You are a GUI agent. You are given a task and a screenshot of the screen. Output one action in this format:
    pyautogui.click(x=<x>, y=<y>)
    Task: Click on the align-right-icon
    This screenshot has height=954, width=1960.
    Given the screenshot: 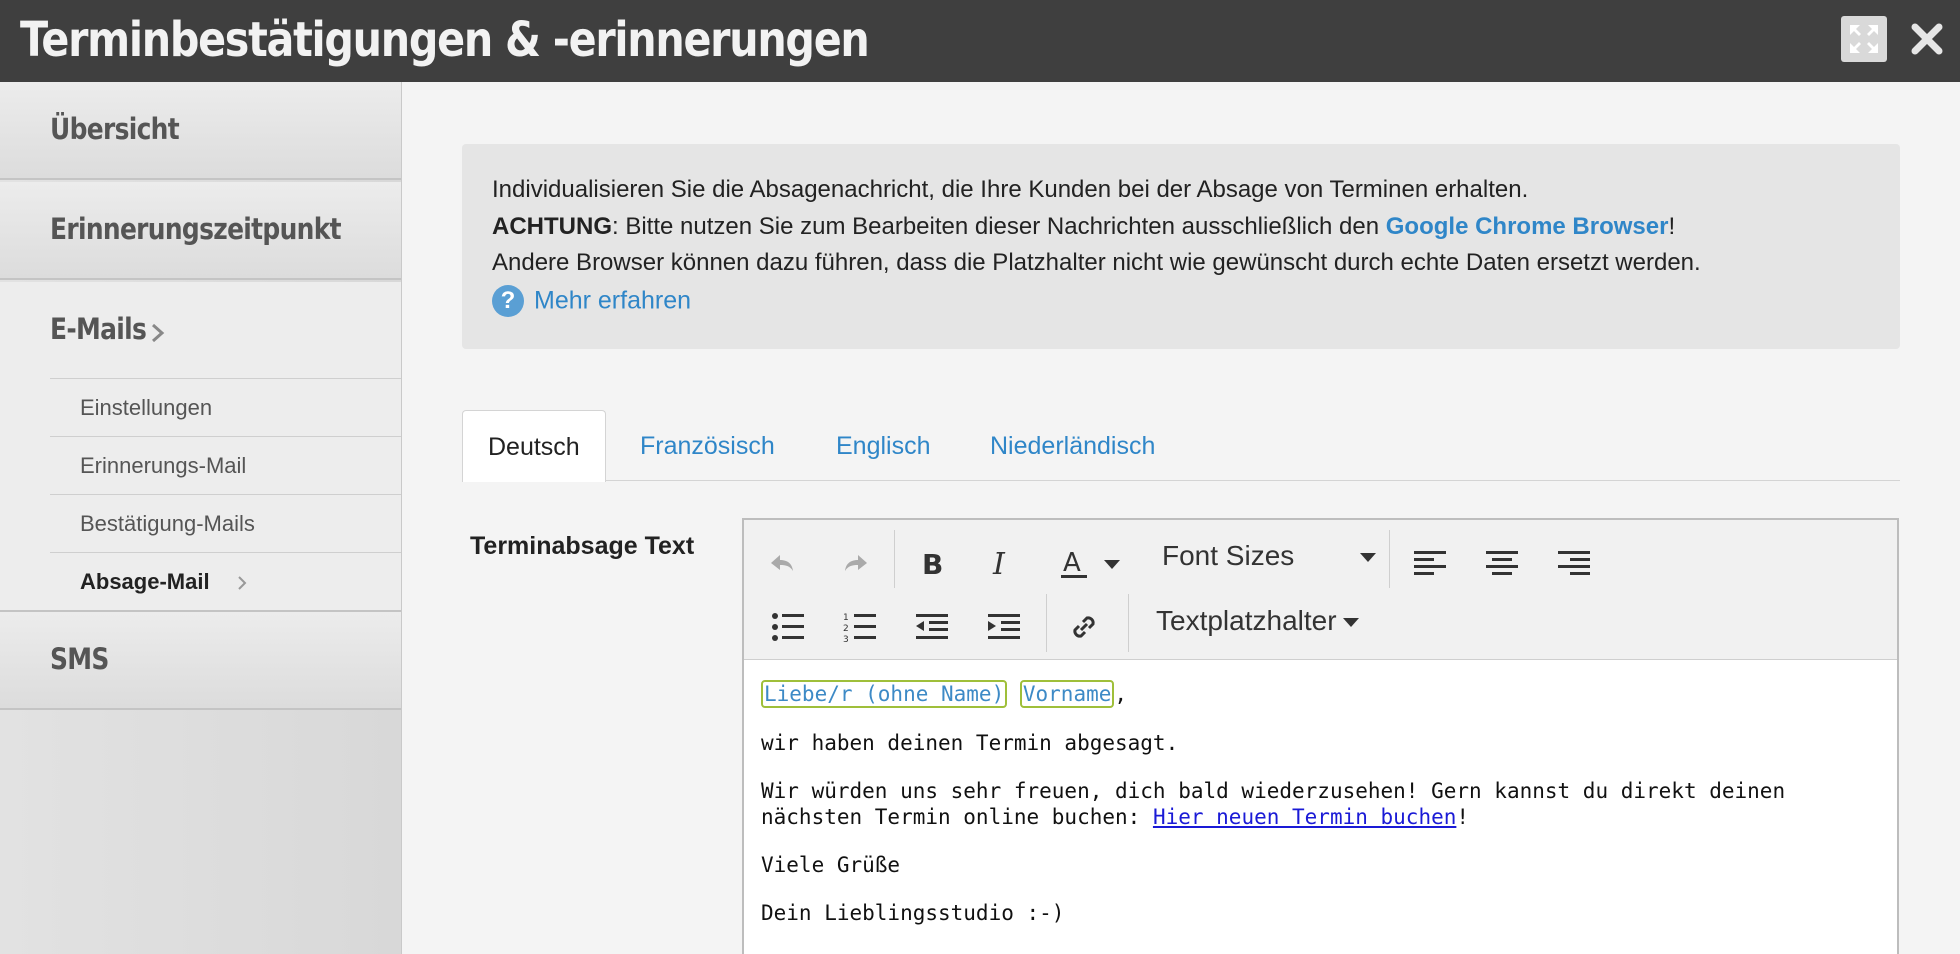 What is the action you would take?
    pyautogui.click(x=1574, y=563)
    